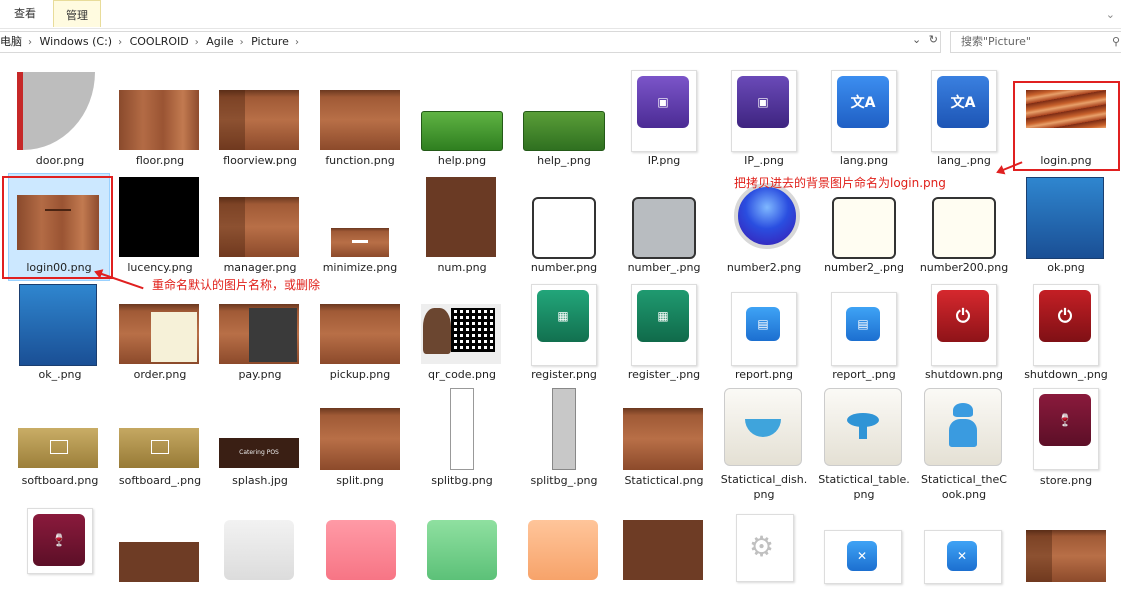 This screenshot has width=1121, height=592. What do you see at coordinates (864, 113) in the screenshot?
I see `file-item: 文A lang.png` at bounding box center [864, 113].